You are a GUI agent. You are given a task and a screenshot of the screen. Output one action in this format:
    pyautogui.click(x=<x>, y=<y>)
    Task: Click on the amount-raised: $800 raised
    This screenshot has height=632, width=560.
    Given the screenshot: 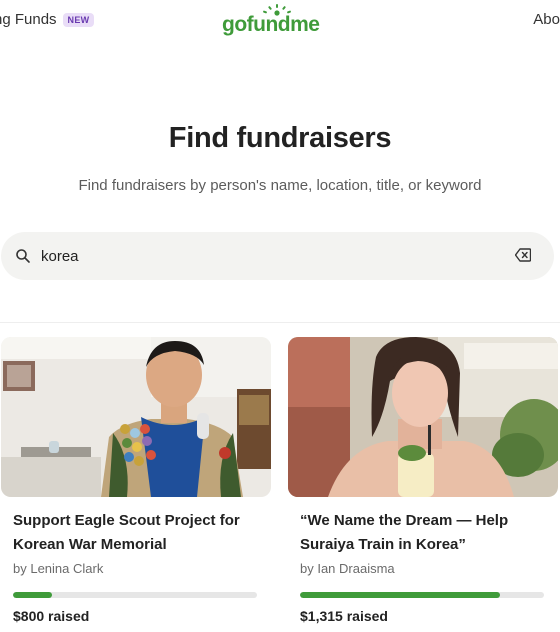 What is the action you would take?
    pyautogui.click(x=51, y=616)
    